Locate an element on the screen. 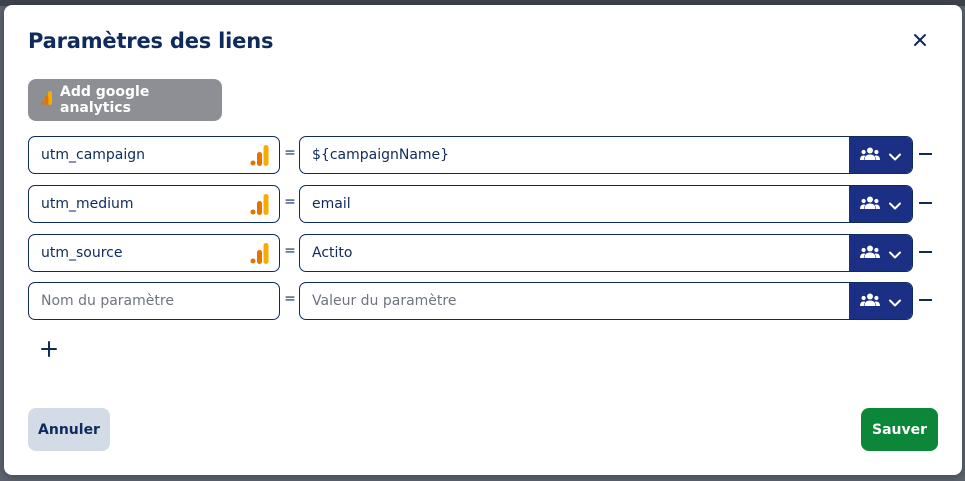 This screenshot has width=965, height=481. param-value-text: email is located at coordinates (331, 204).